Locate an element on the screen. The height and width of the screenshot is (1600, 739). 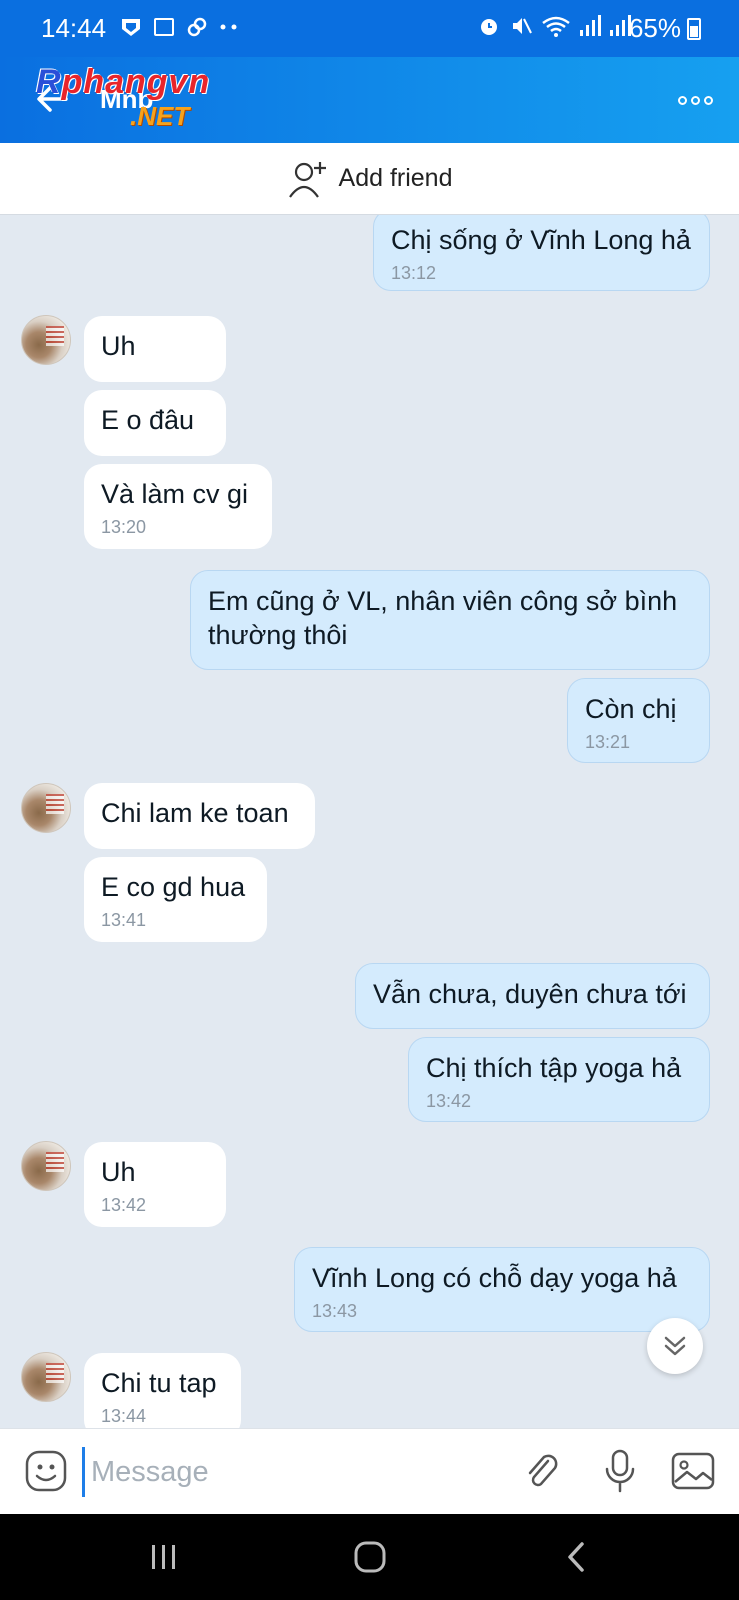
scroll-down-button is located at coordinates (675, 1346).